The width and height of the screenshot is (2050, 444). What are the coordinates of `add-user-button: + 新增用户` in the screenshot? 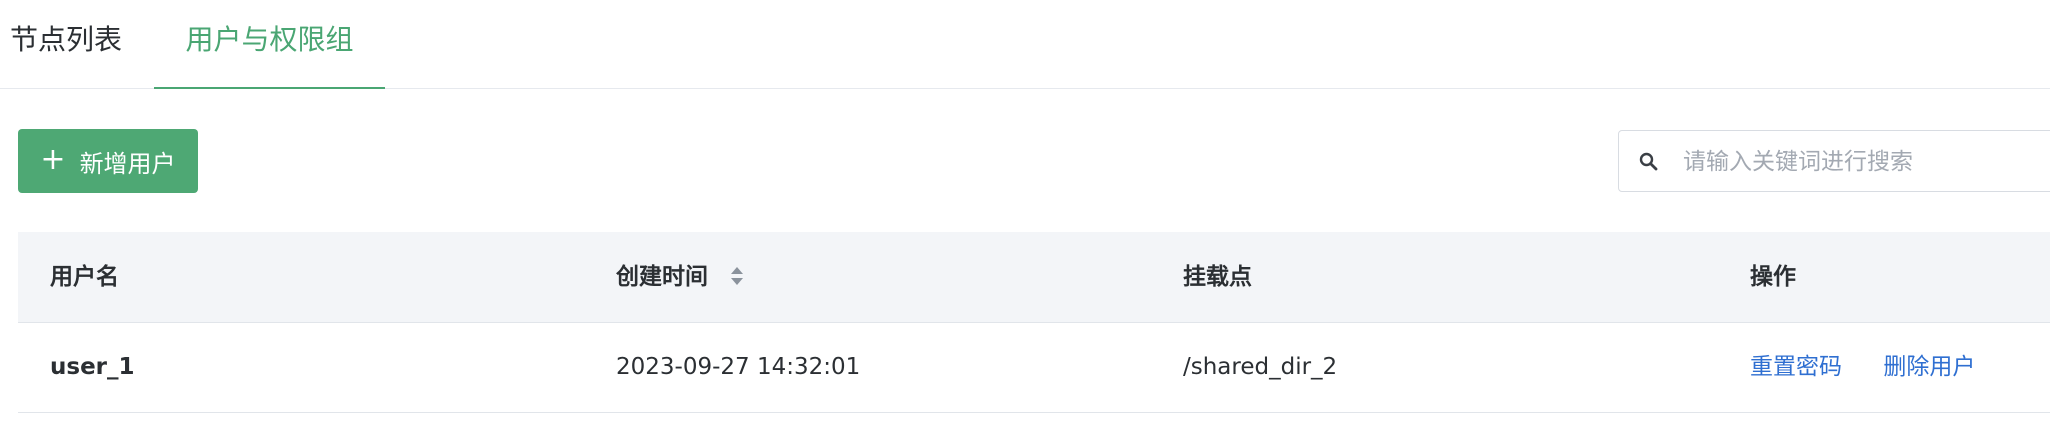 It's located at (108, 161).